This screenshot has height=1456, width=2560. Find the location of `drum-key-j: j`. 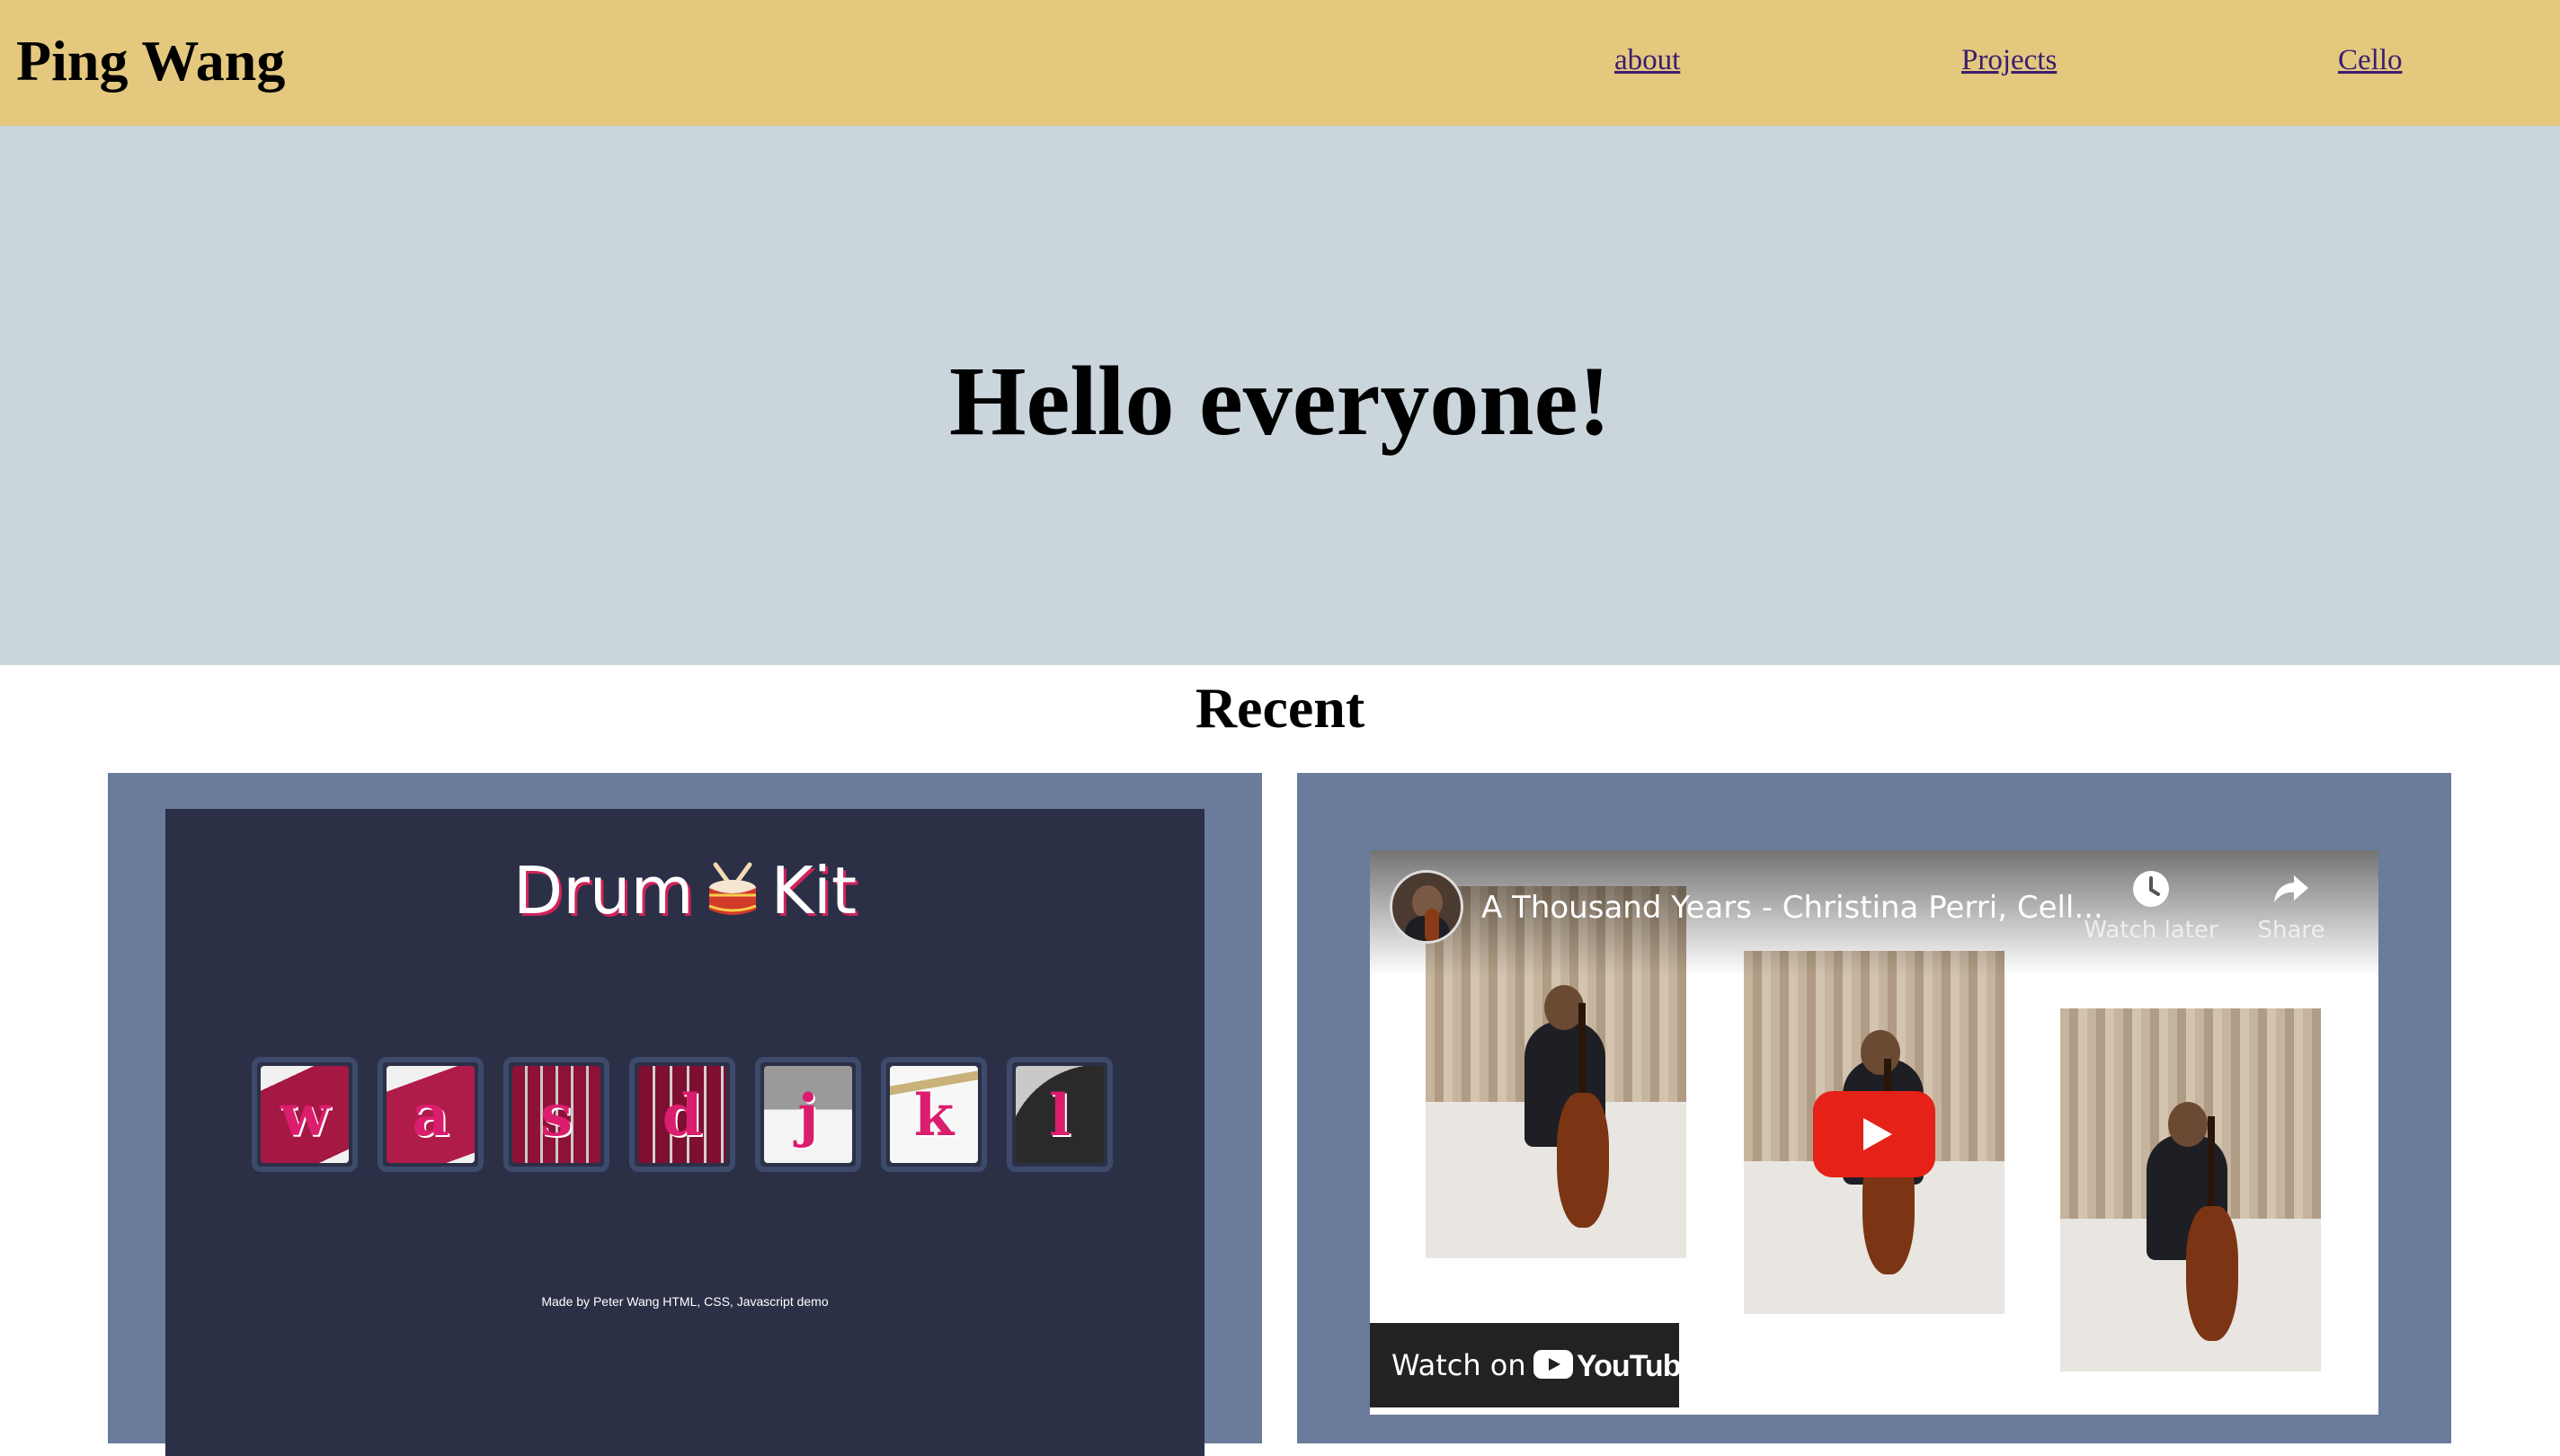

drum-key-j: j is located at coordinates (808, 1114).